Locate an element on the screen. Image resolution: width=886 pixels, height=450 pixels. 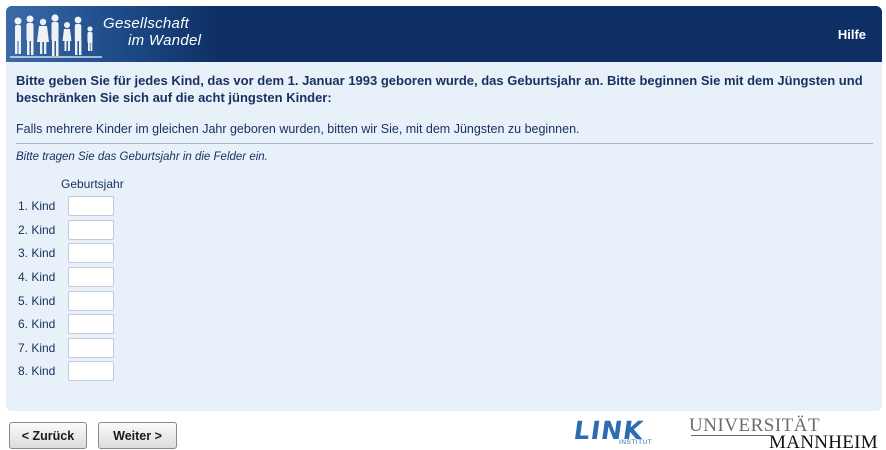
child-row-1: 1. Kind is located at coordinates (78, 206).